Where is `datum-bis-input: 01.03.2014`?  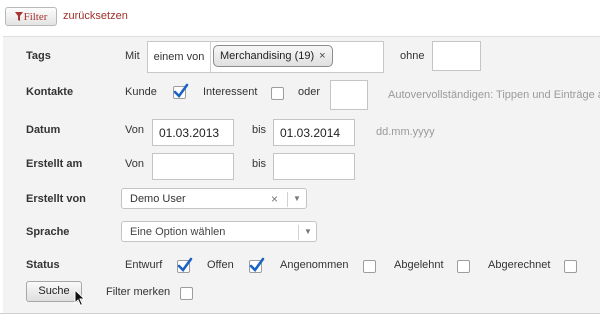 datum-bis-input: 01.03.2014 is located at coordinates (314, 132).